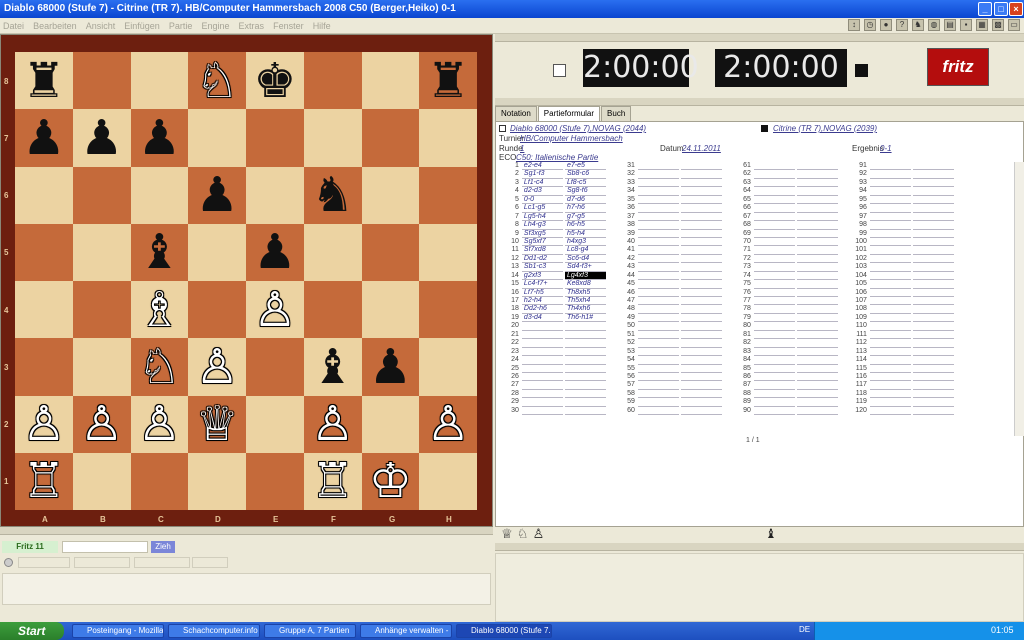  Describe the element at coordinates (217, 424) in the screenshot. I see `chess-piece-wQ: ♕` at that location.